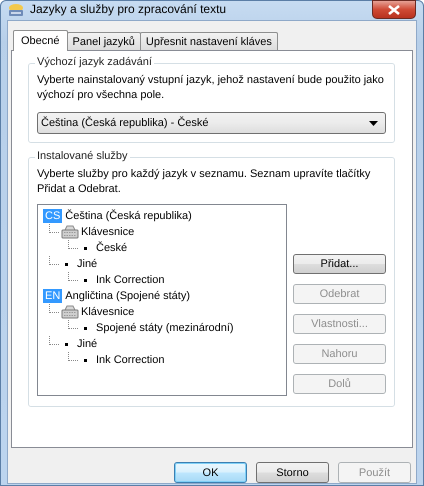 The image size is (424, 486). I want to click on tree-item: České, so click(112, 248).